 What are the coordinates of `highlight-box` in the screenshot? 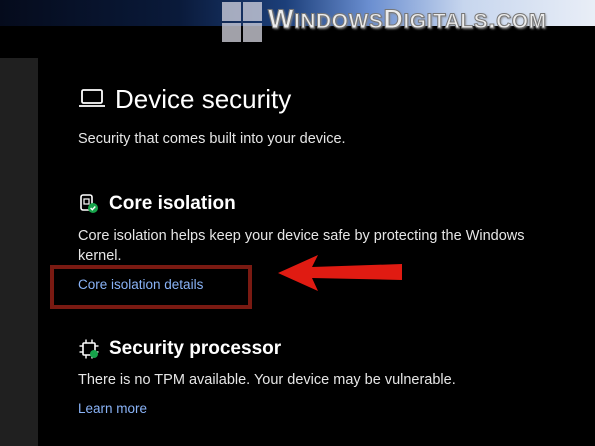 It's located at (151, 287).